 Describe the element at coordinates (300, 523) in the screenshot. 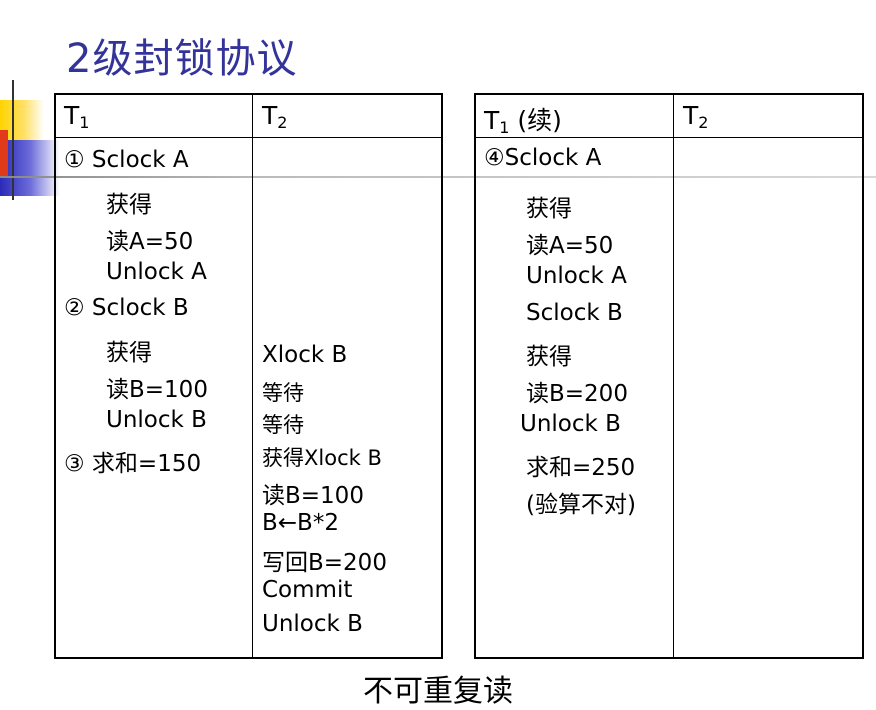

I see `t2-line: B←B*2` at that location.